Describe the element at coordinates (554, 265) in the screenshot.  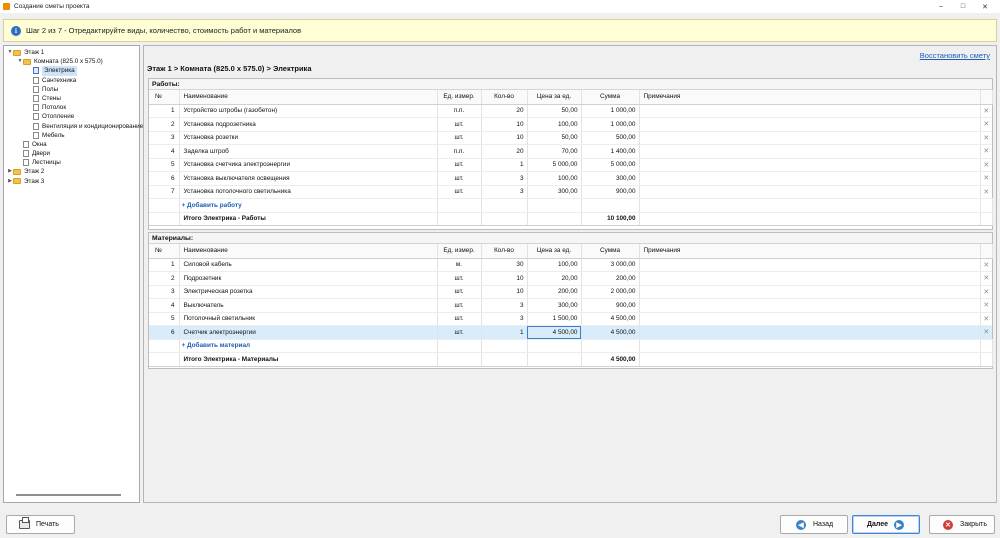
I see `material-cell-price: 100,00` at that location.